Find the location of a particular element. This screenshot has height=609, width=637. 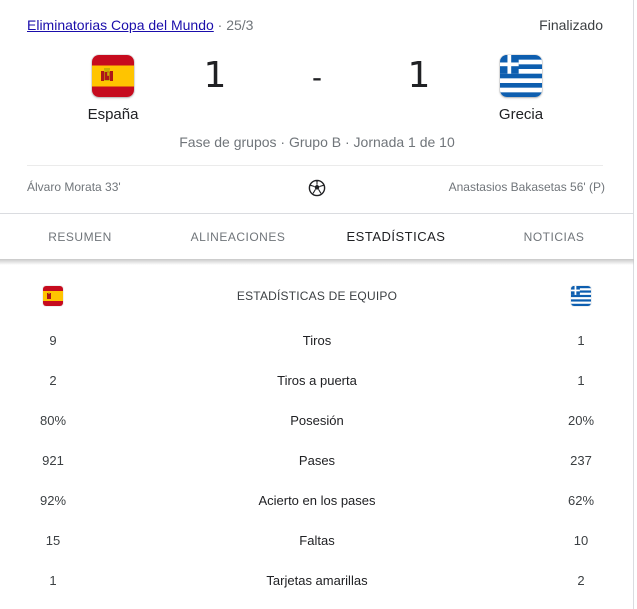

stat-row: 9 Tiros 1 is located at coordinates (317, 343).